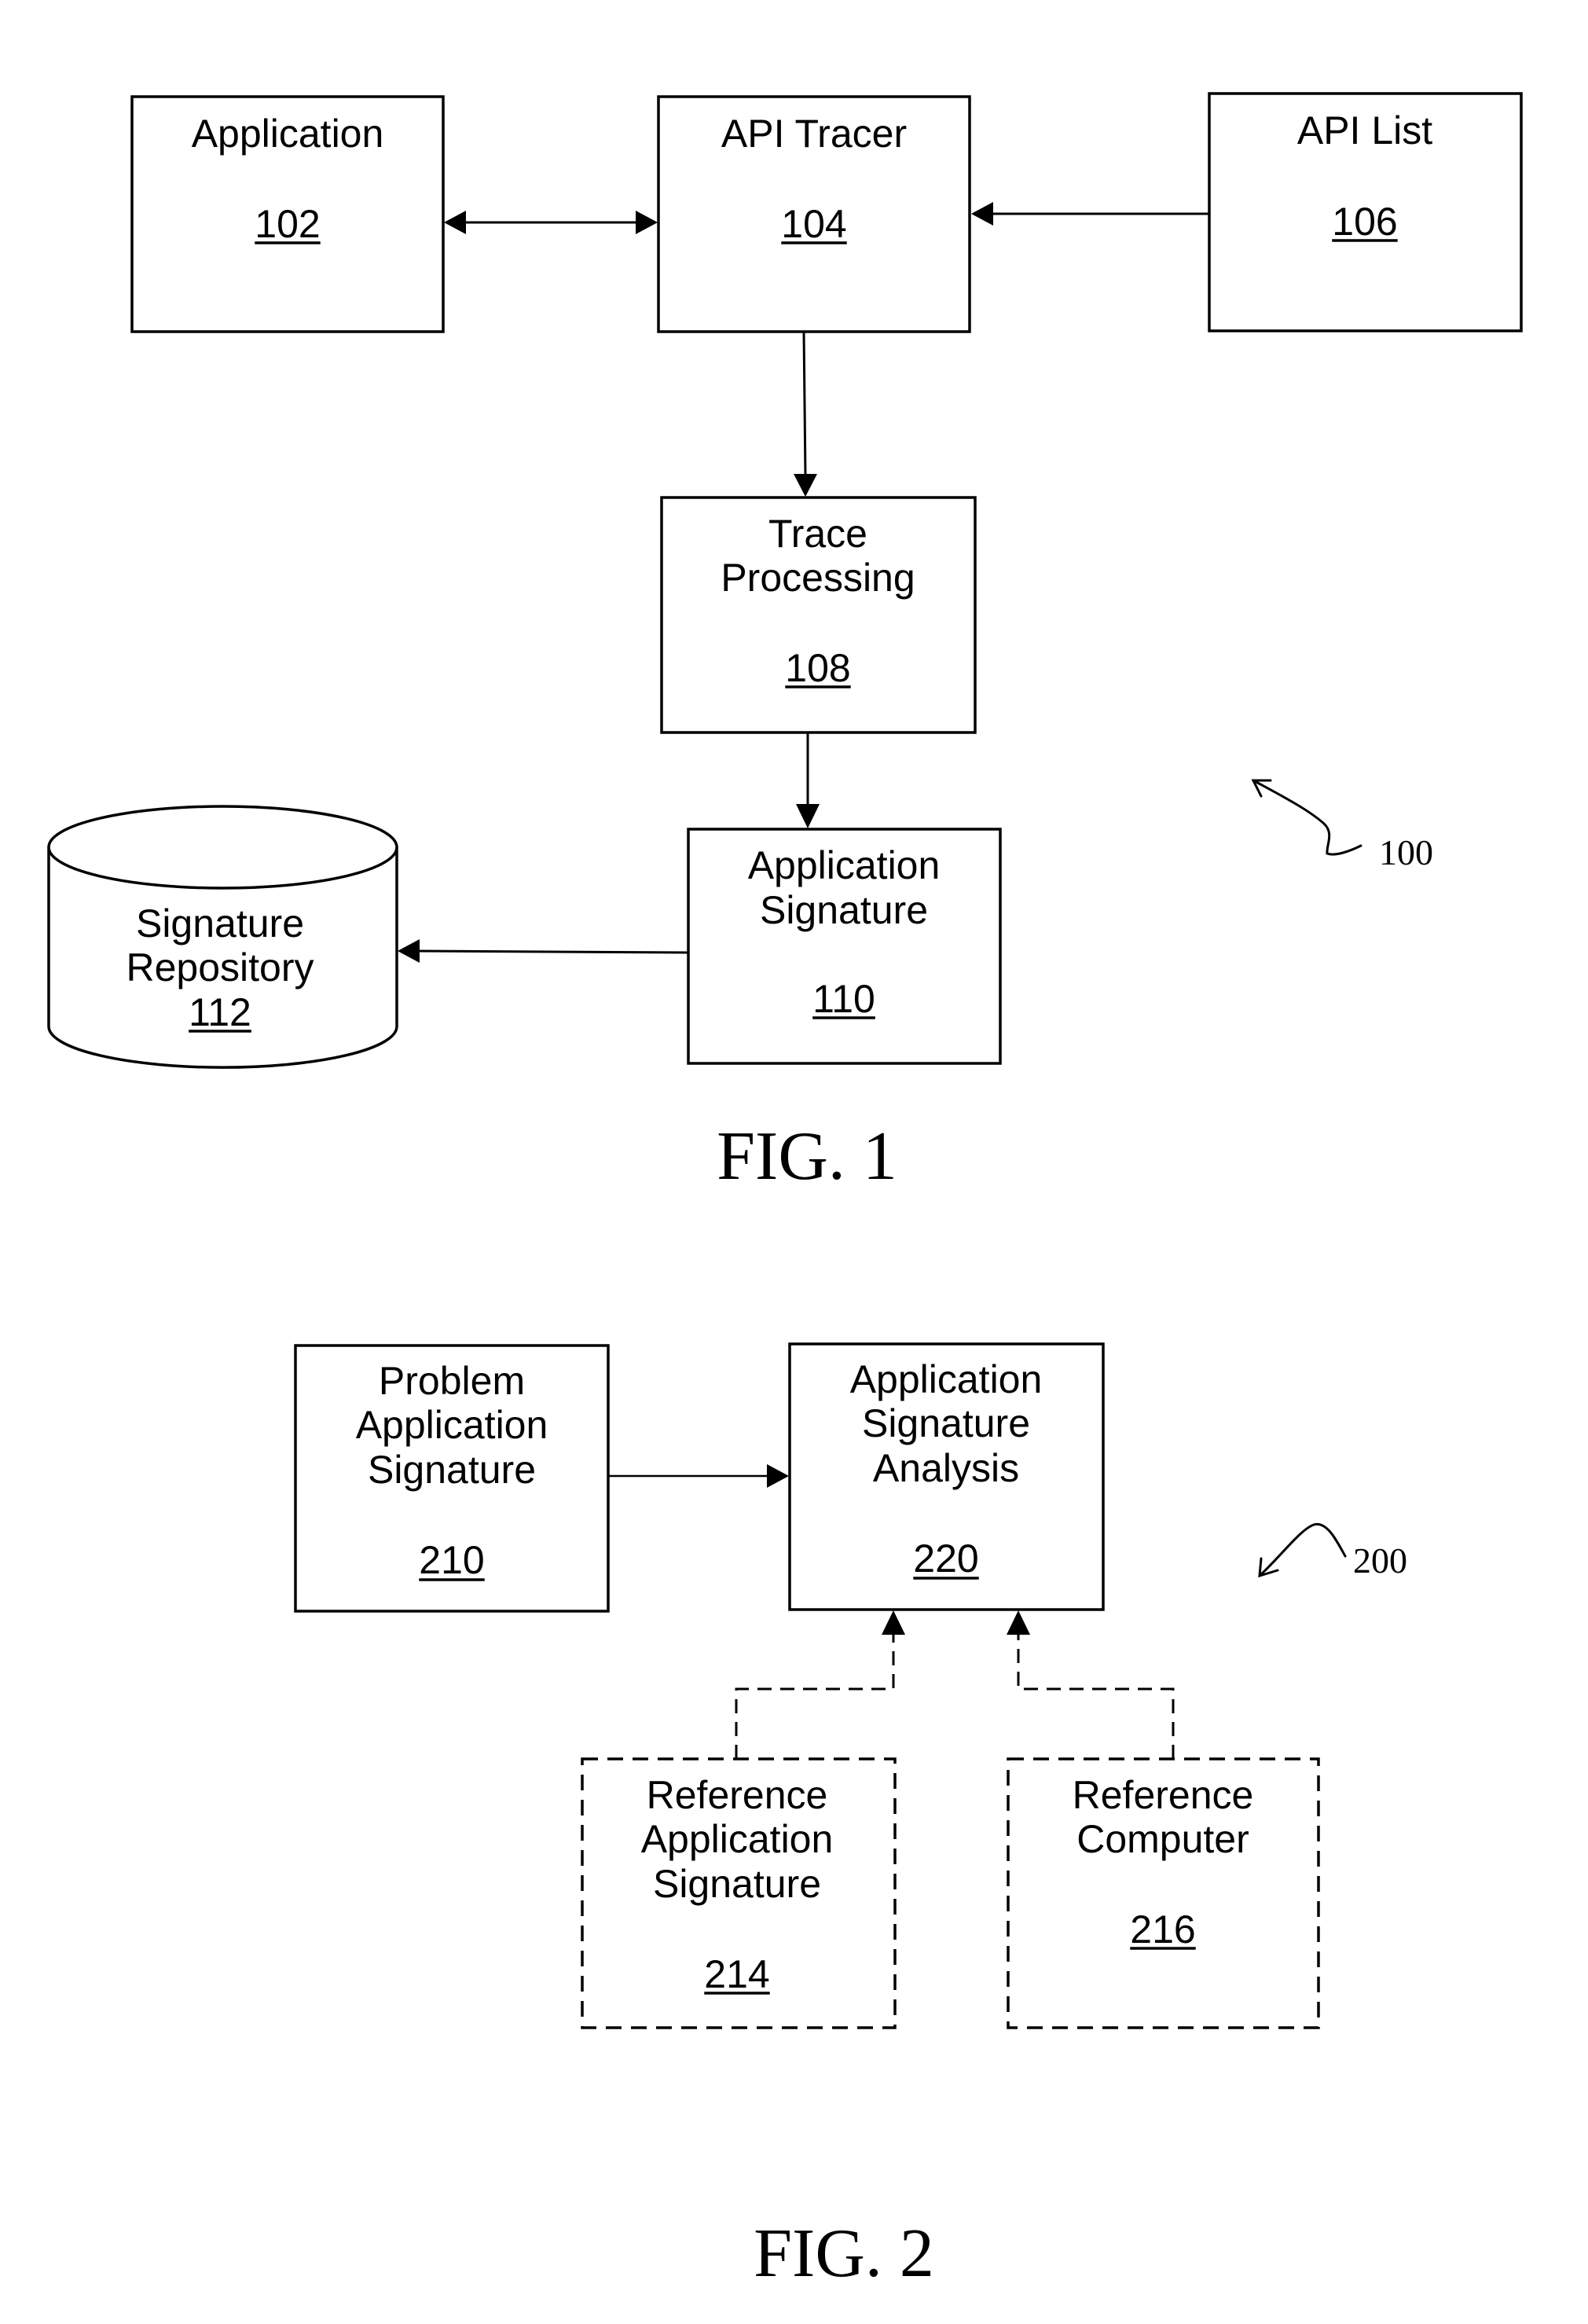  I want to click on api-tracer-number: 104, so click(813, 224).